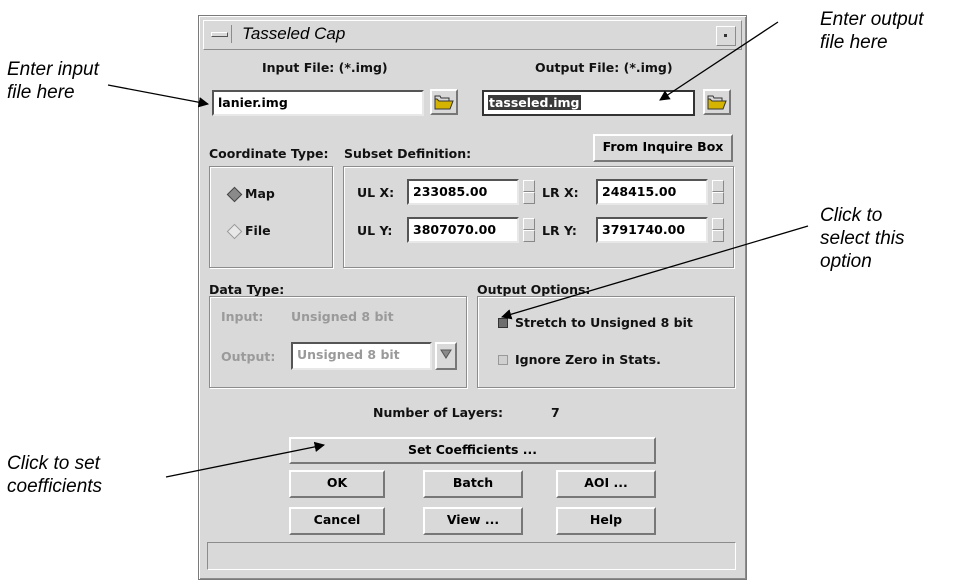 Image resolution: width=963 pixels, height=581 pixels. What do you see at coordinates (245, 459) in the screenshot?
I see `arrow-set-coefficients` at bounding box center [245, 459].